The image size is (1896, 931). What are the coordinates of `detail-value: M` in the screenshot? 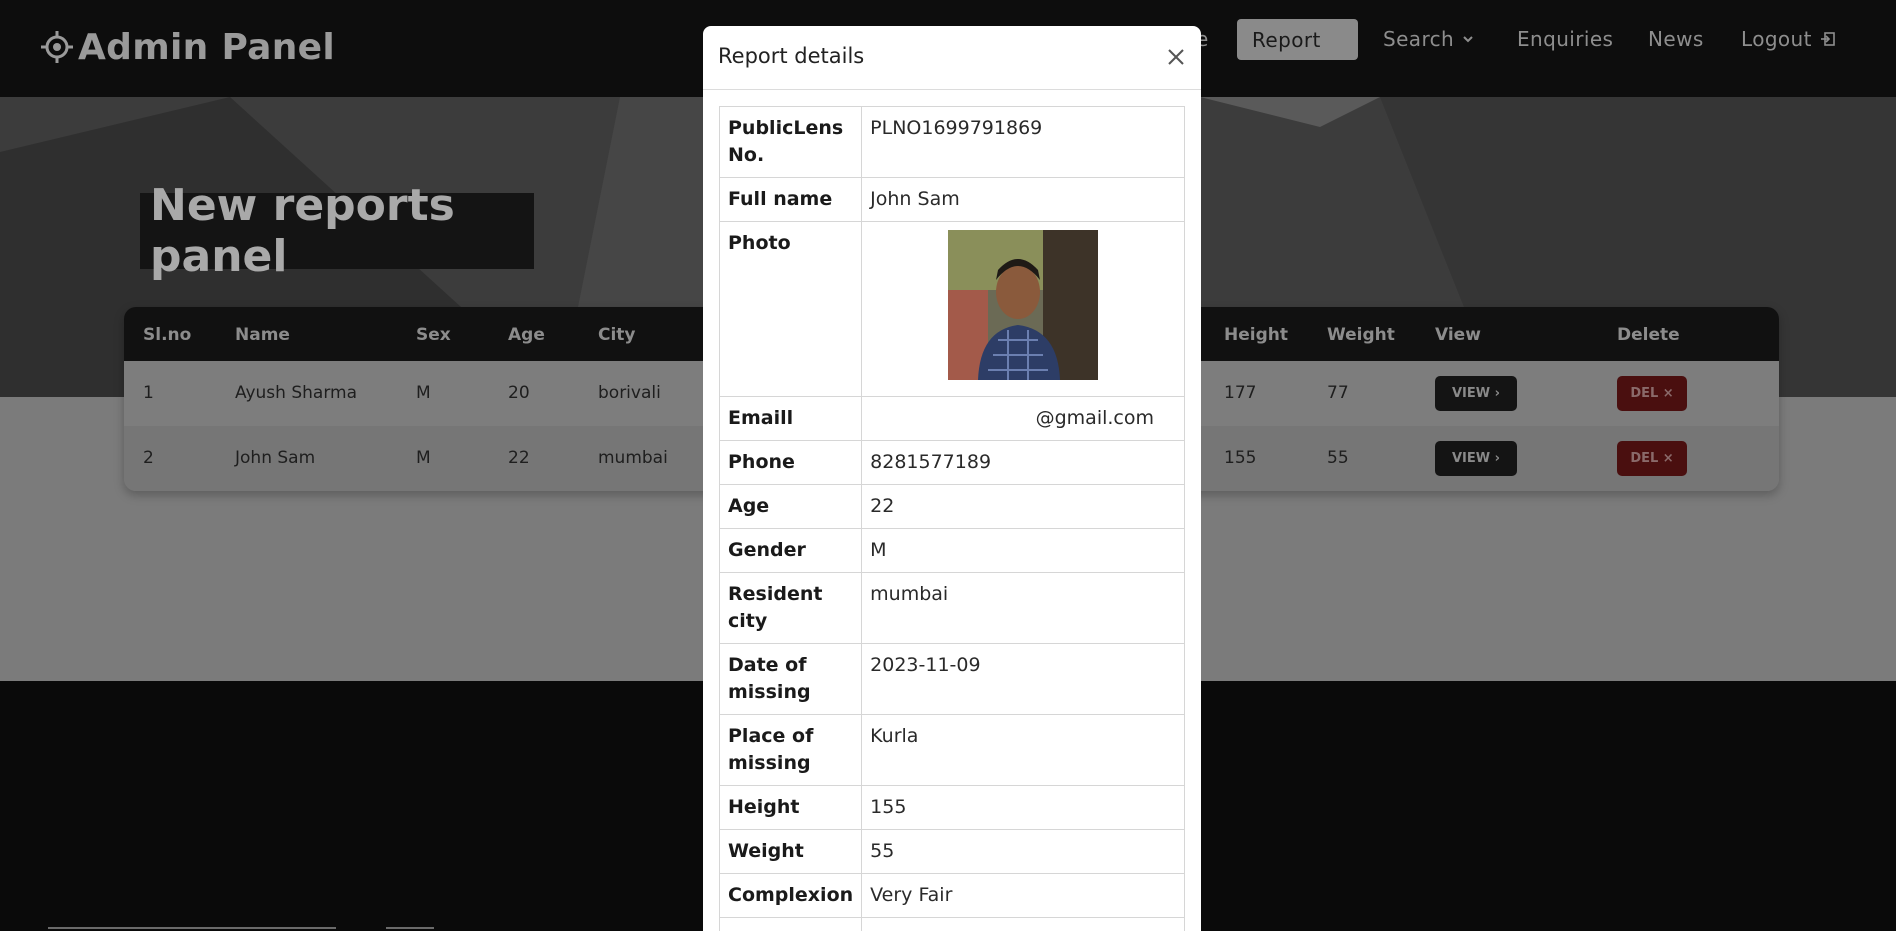 It's located at (1023, 550).